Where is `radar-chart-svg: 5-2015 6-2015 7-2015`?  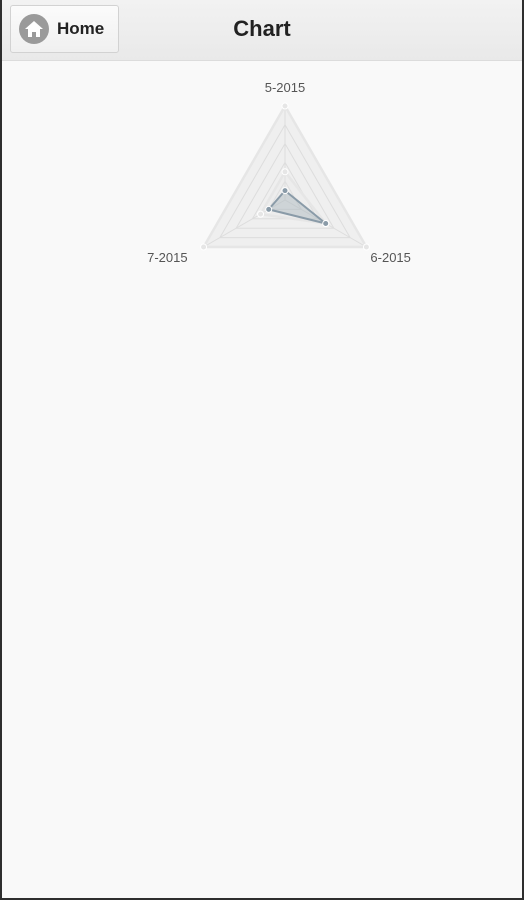
radar-chart-svg: 5-2015 6-2015 7-2015 is located at coordinates (279, 172).